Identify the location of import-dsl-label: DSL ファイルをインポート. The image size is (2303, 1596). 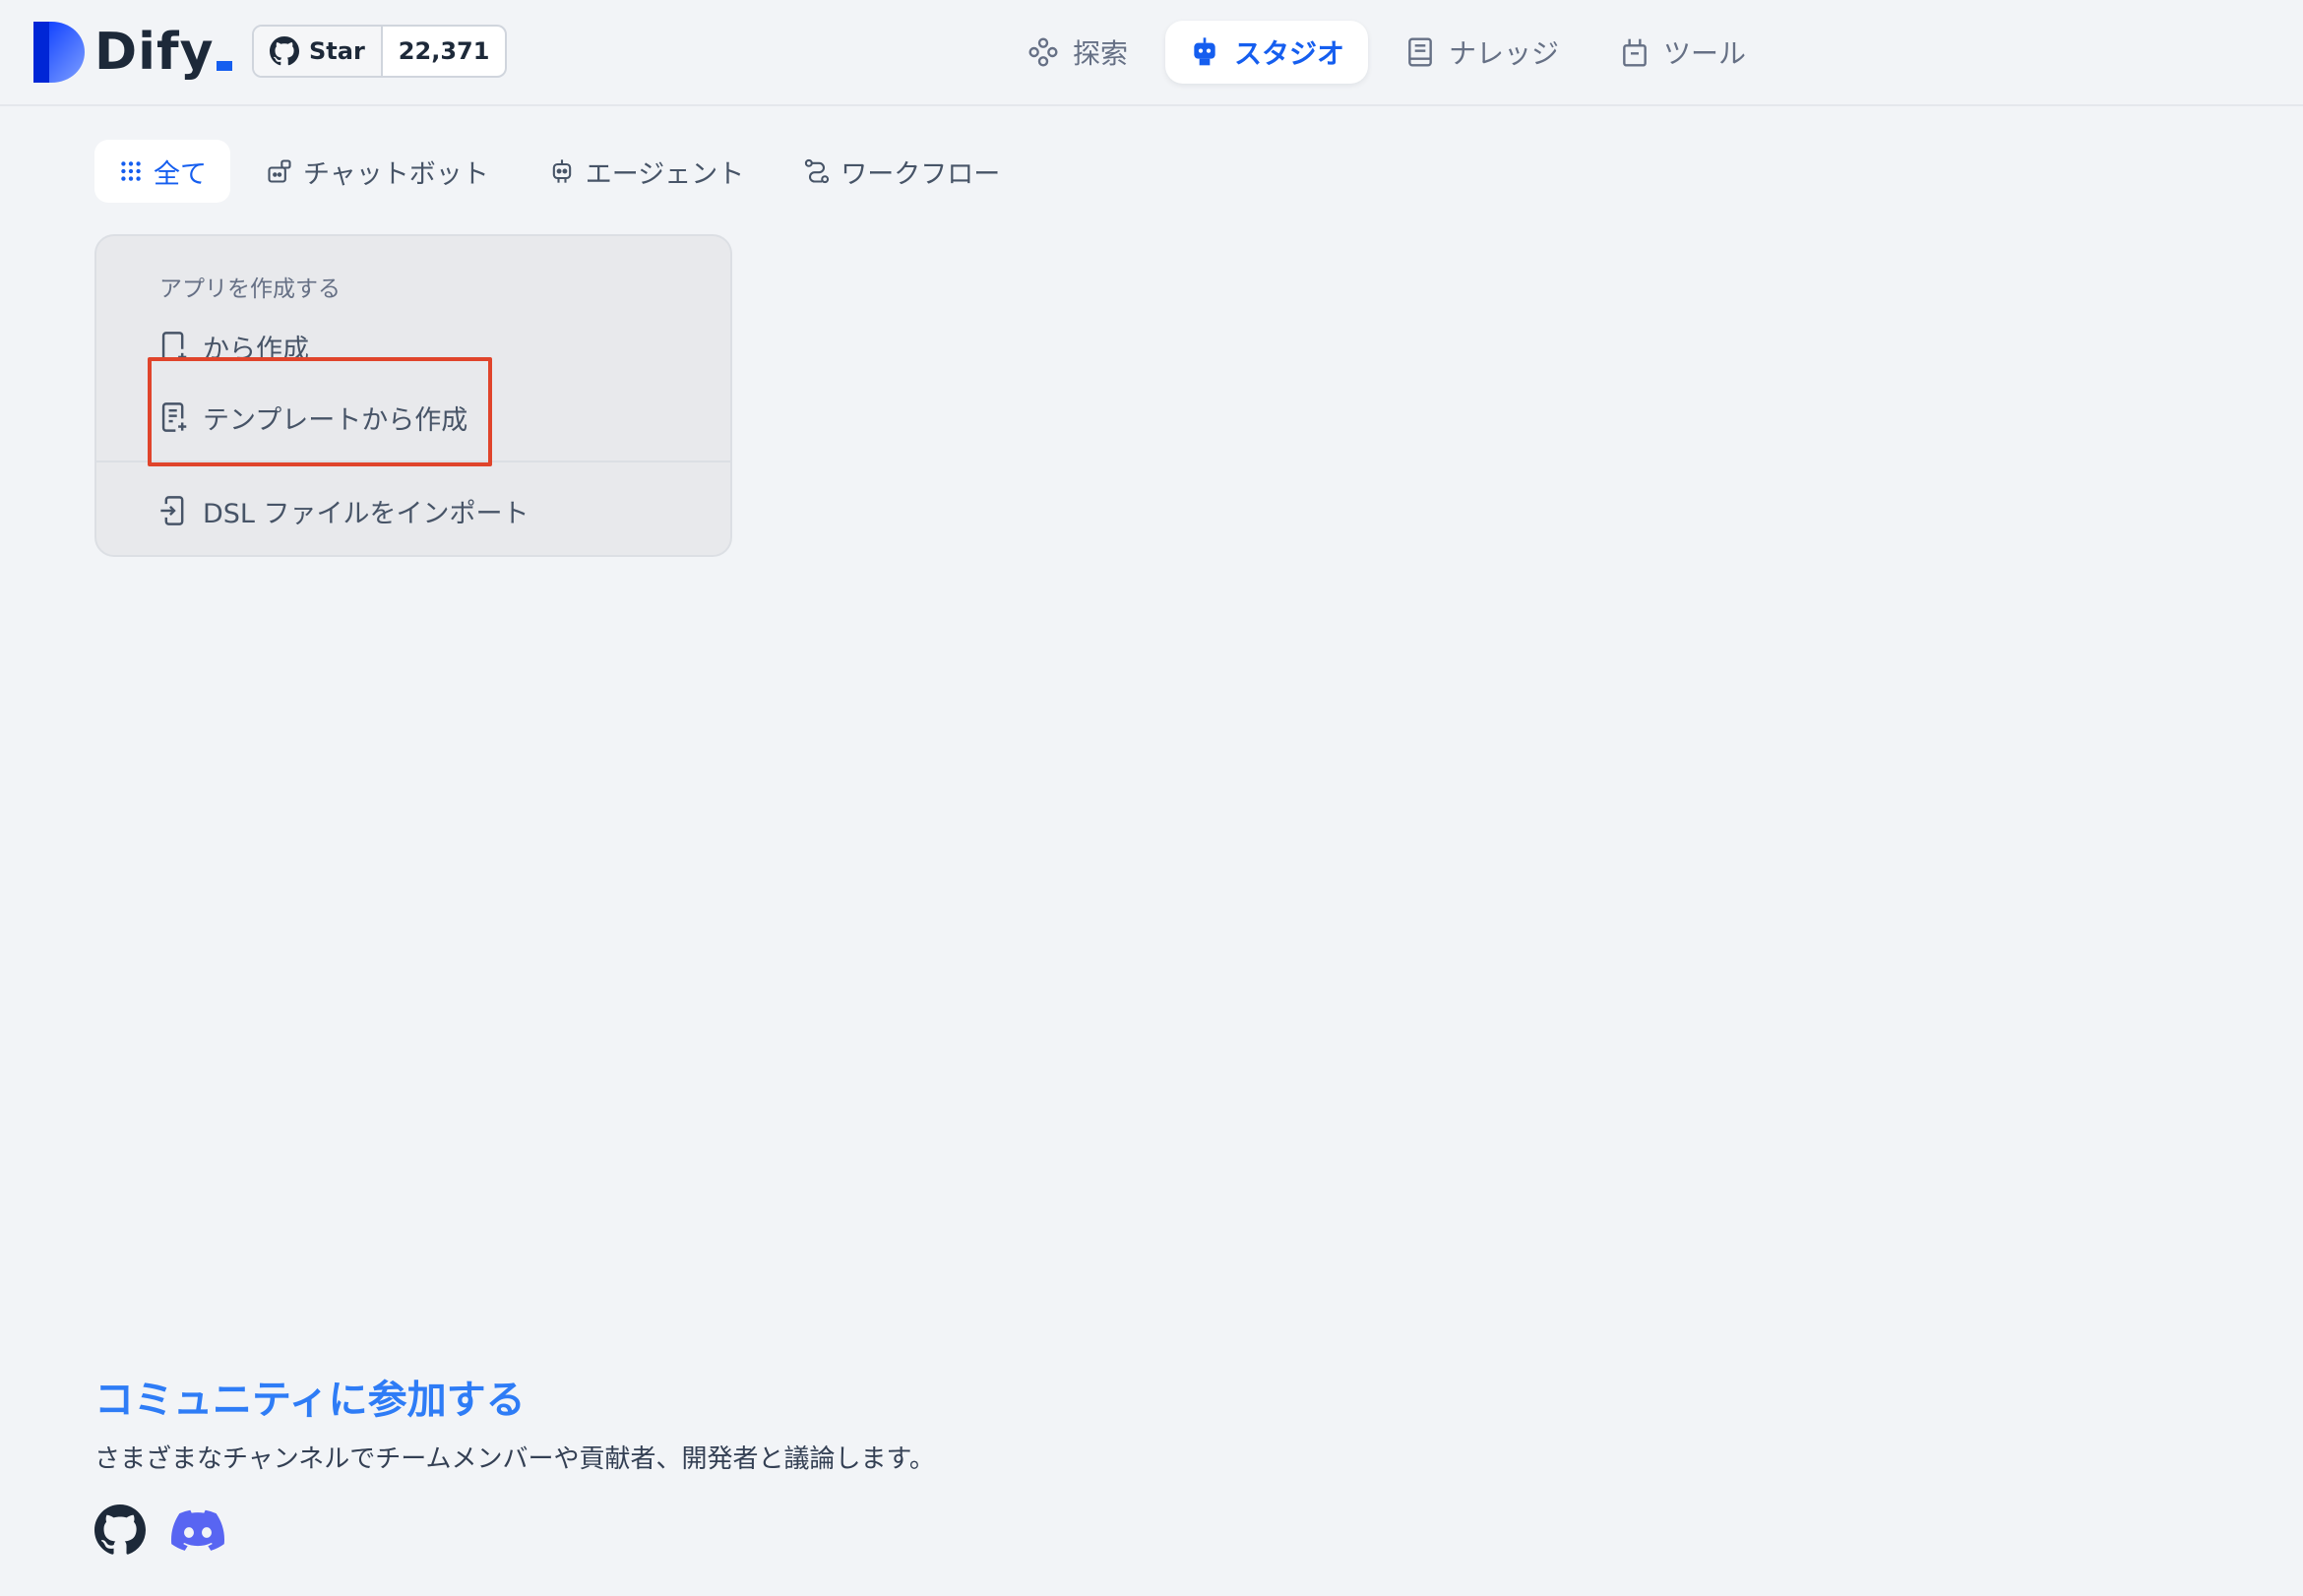
(366, 513).